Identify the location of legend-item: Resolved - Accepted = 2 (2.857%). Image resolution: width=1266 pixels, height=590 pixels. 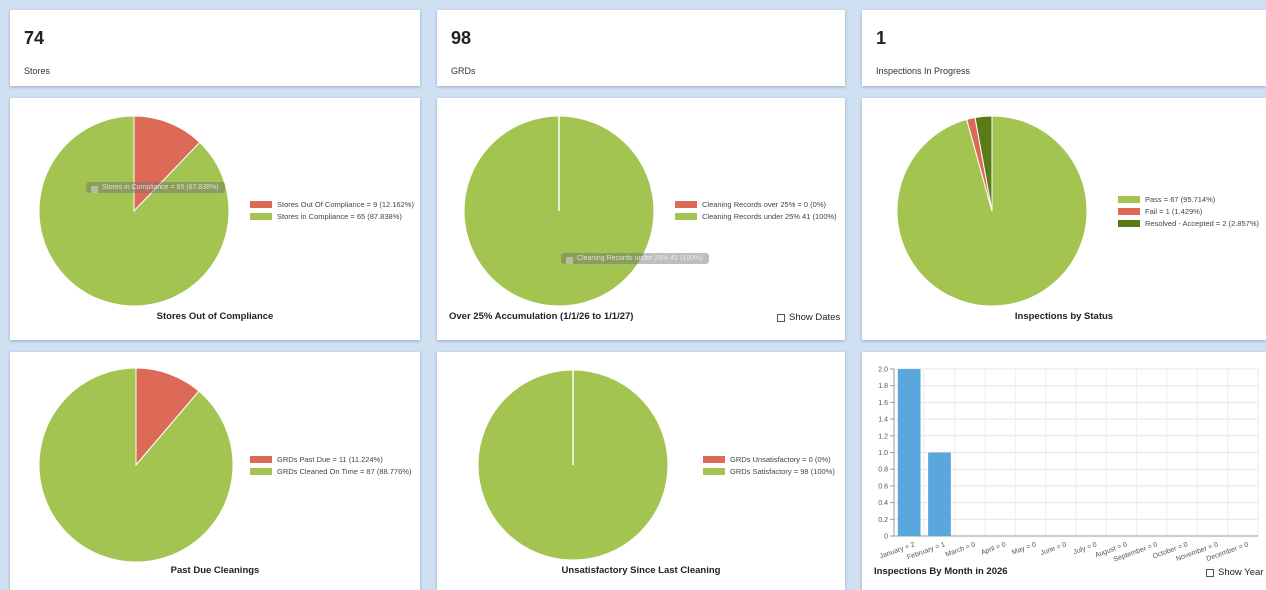
(1188, 223).